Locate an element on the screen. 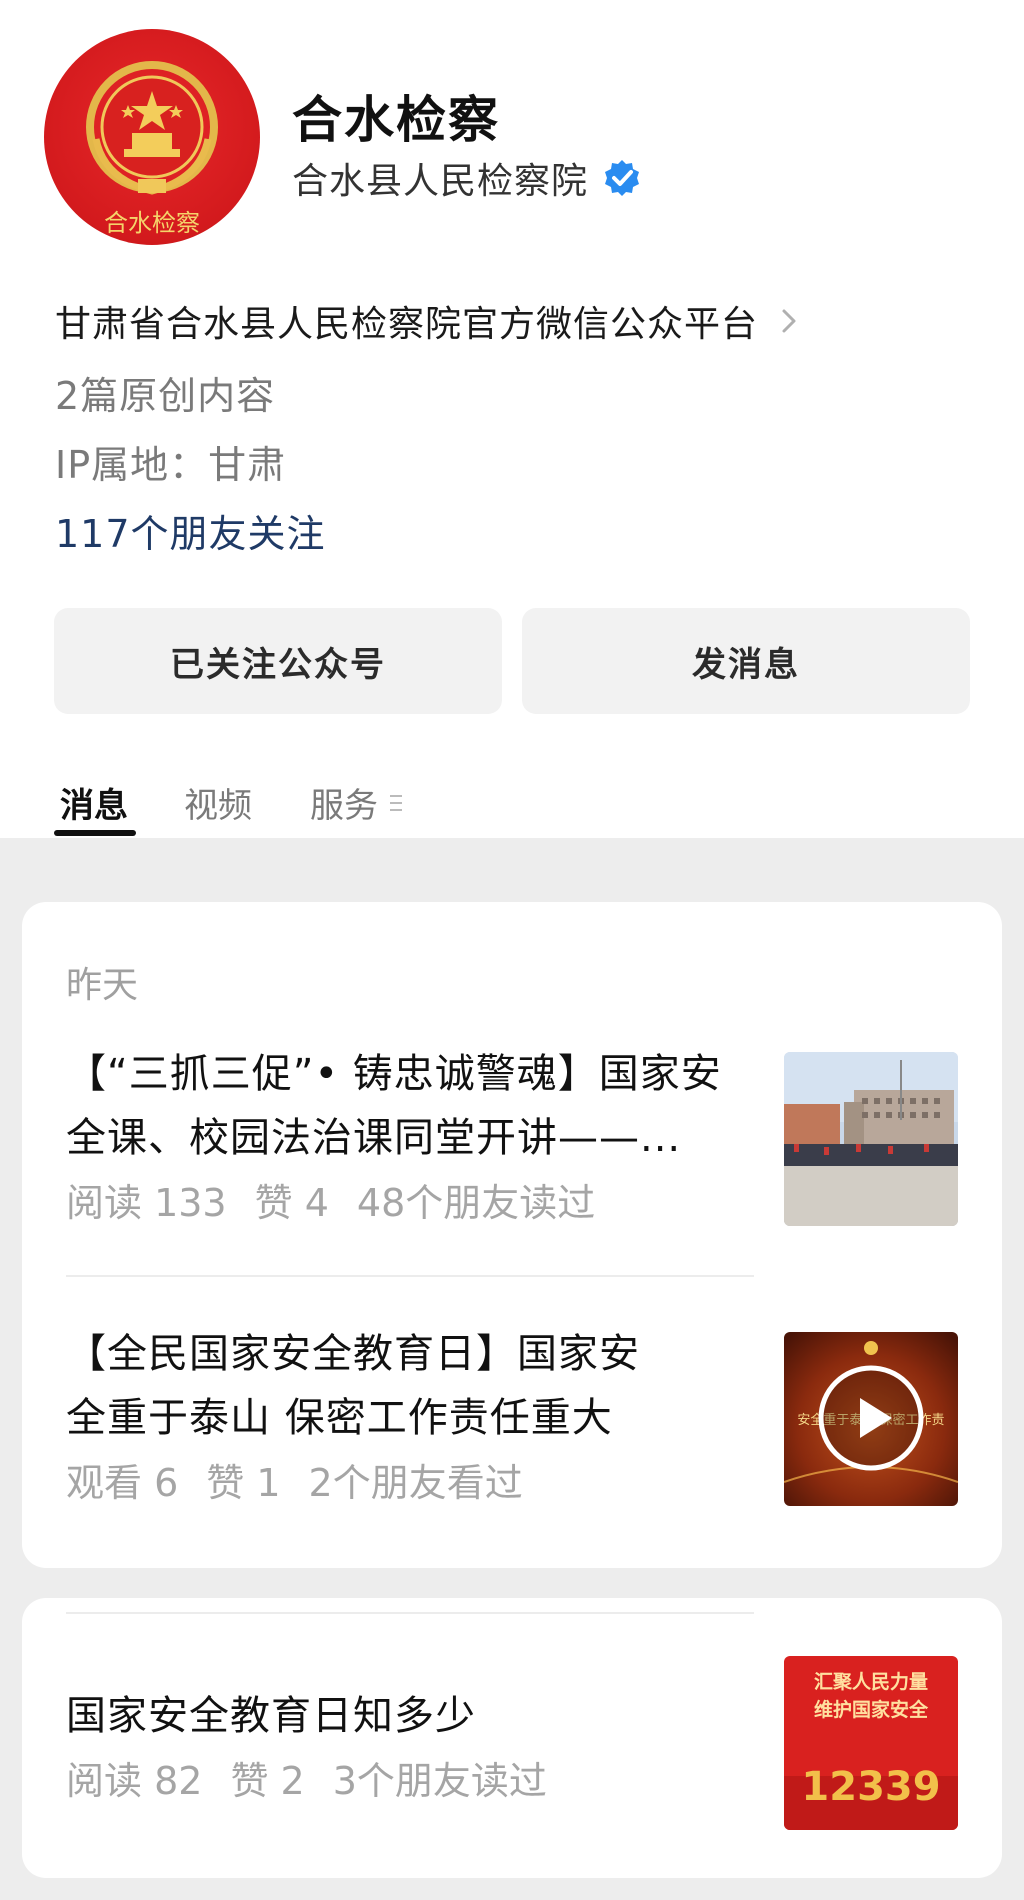  friends-viewed: 2个朋友看过 is located at coordinates (415, 1483).